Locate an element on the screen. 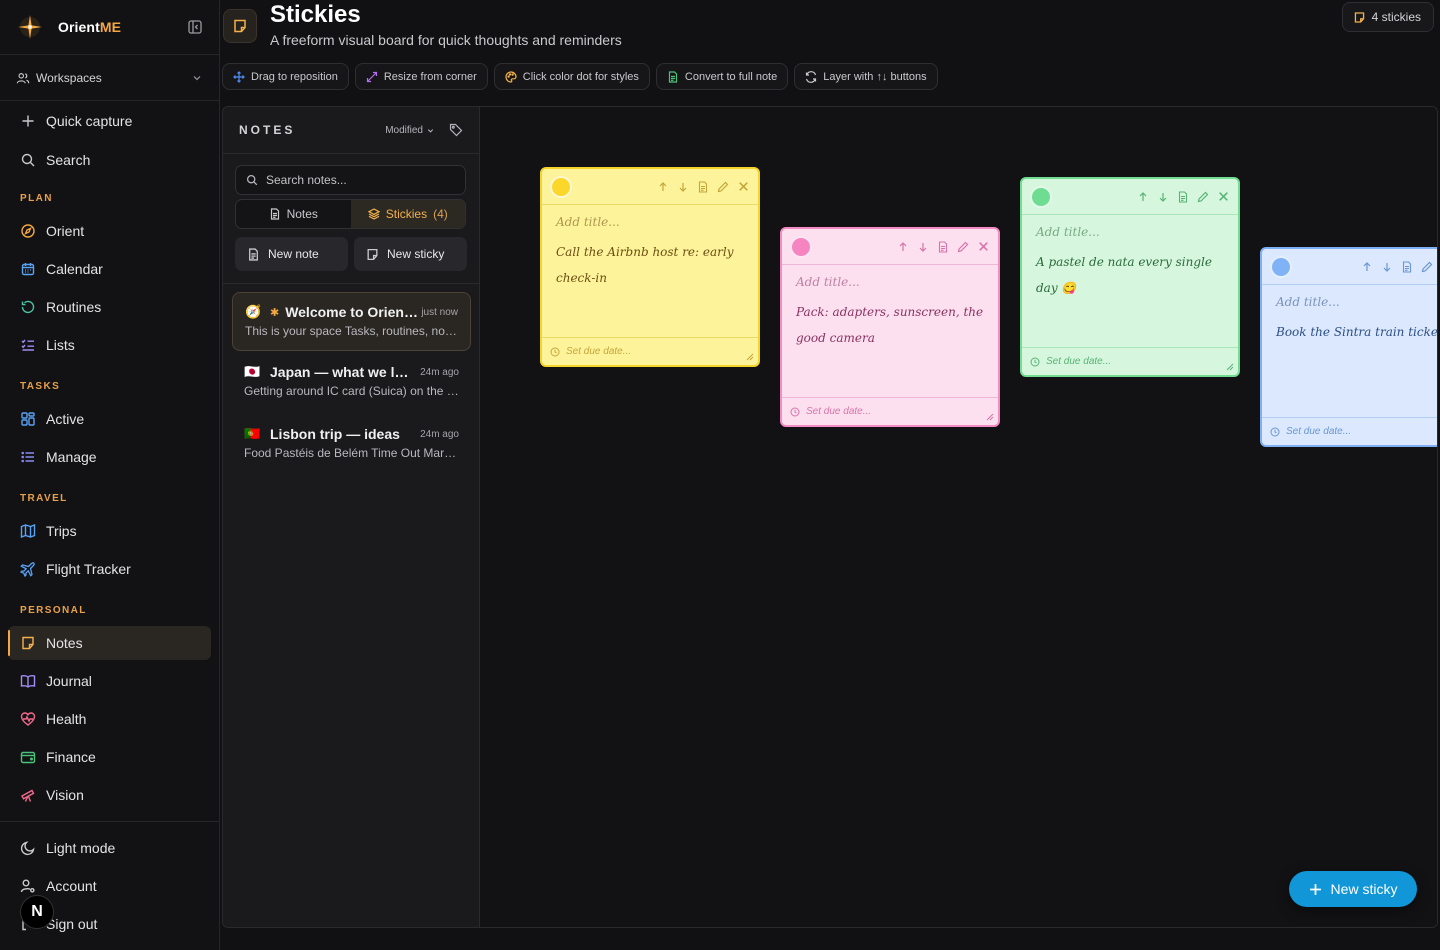 This screenshot has width=1440, height=950. sidebar-item-label: Calendar is located at coordinates (74, 269).